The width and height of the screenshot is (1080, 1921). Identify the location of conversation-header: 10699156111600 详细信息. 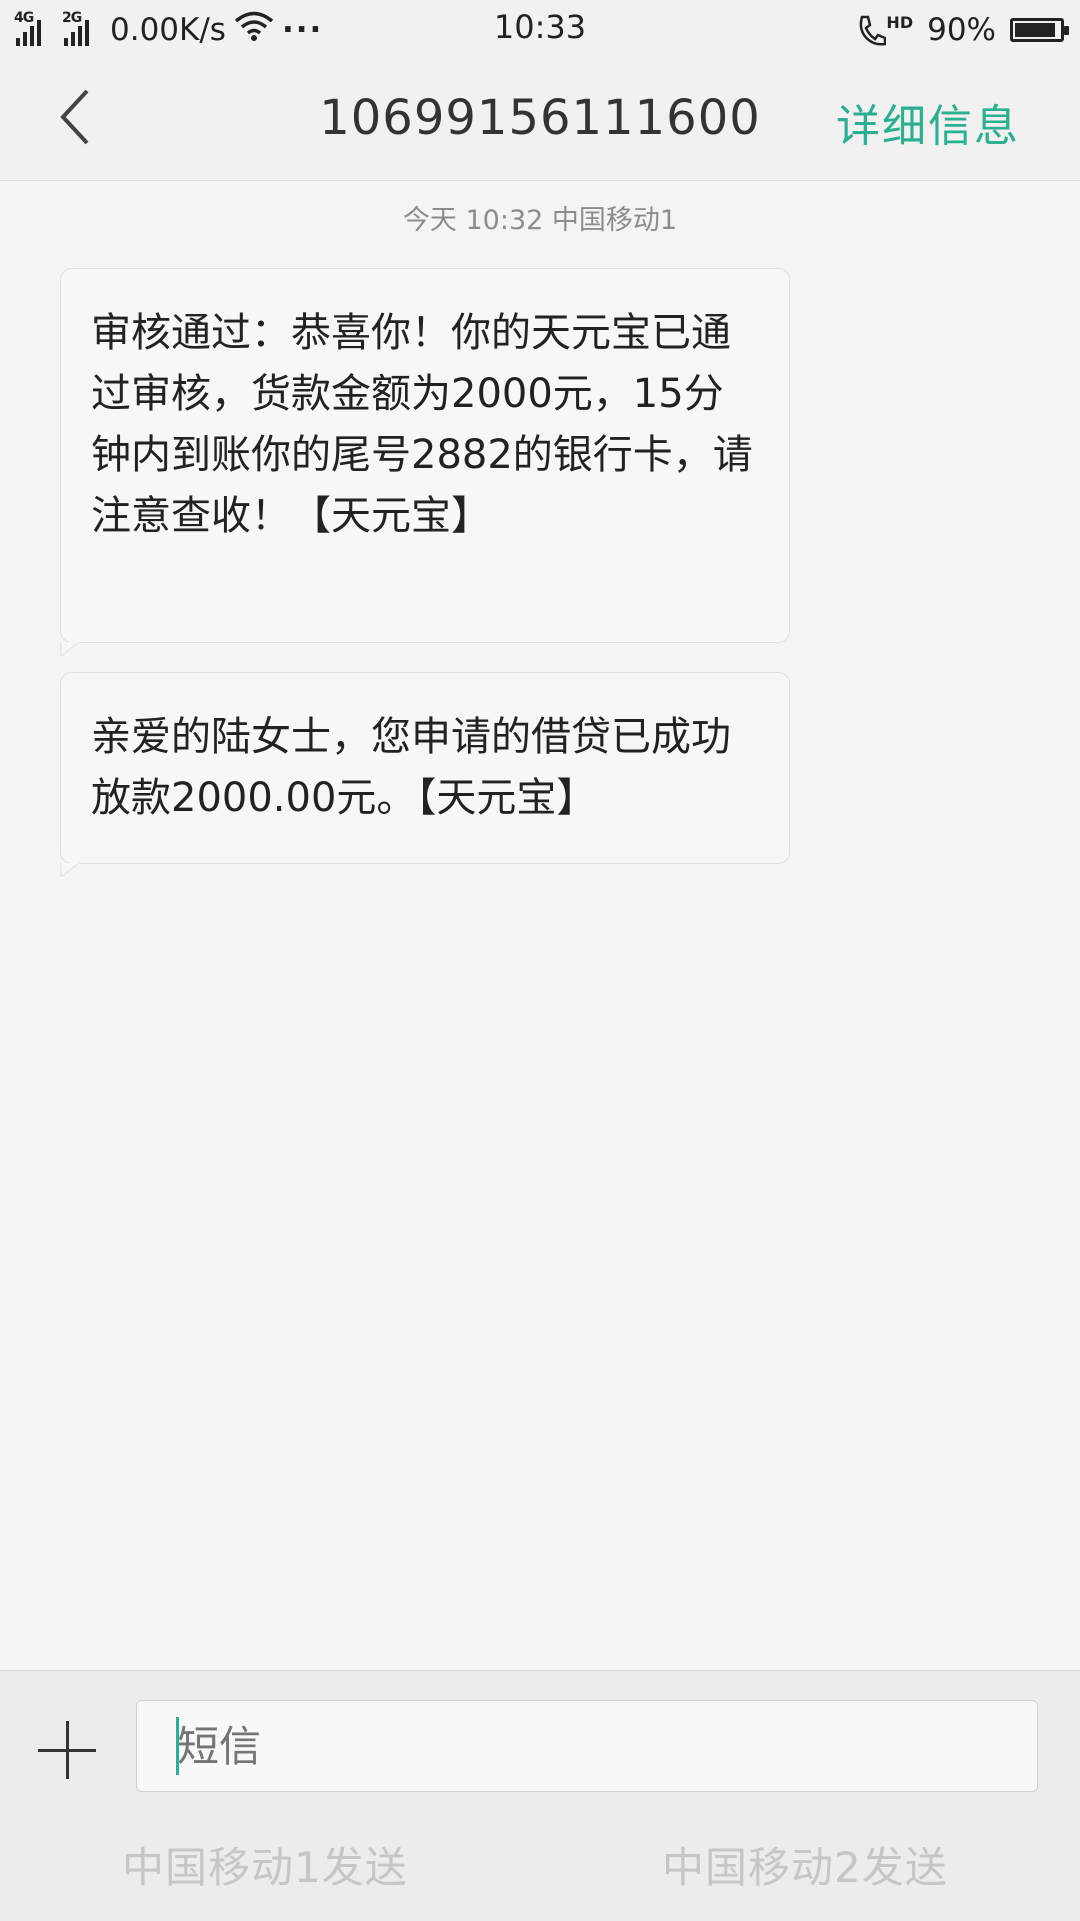
(540, 118).